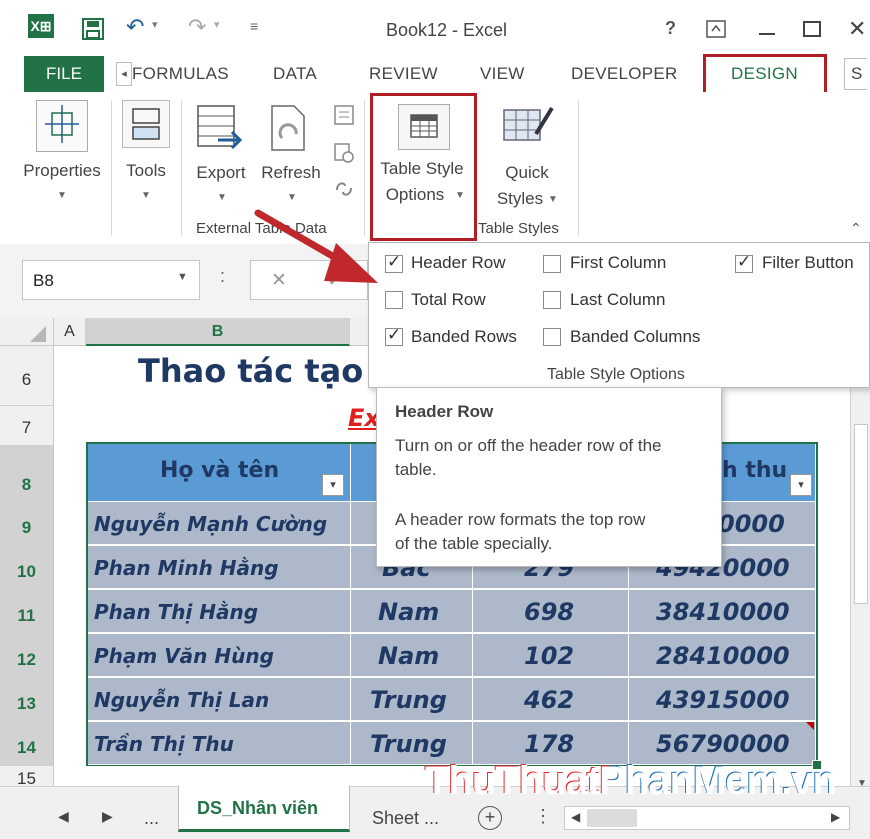 This screenshot has height=839, width=870. Describe the element at coordinates (767, 31) in the screenshot. I see `minimize-icon` at that location.